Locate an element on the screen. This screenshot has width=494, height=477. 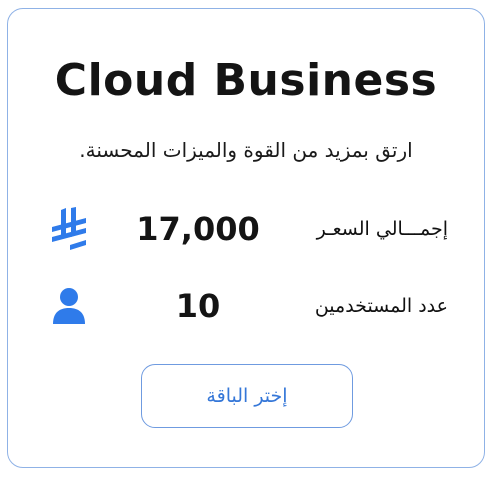
price-row: 17,000 إجمـــالي السعـر is located at coordinates (246, 229).